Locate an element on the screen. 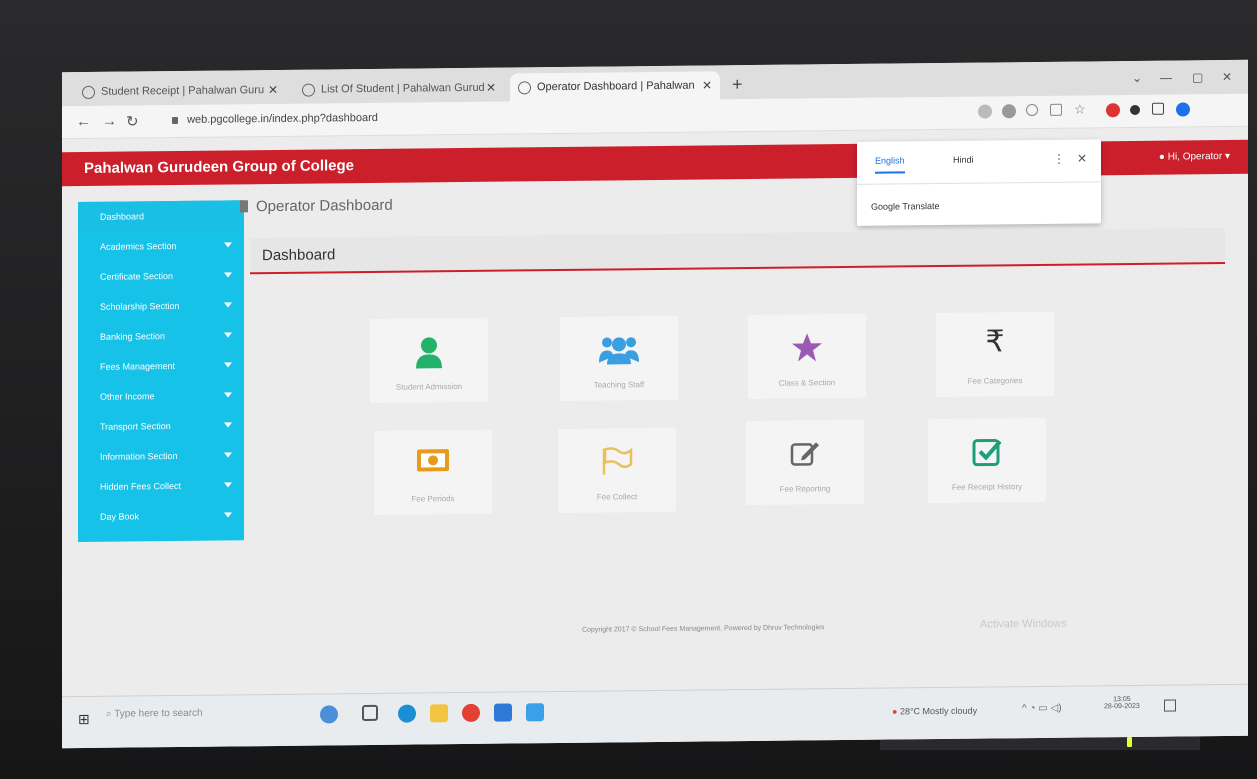 The width and height of the screenshot is (1257, 779). taskbar-clock: 13:05 28-09-2023 is located at coordinates (1122, 703).